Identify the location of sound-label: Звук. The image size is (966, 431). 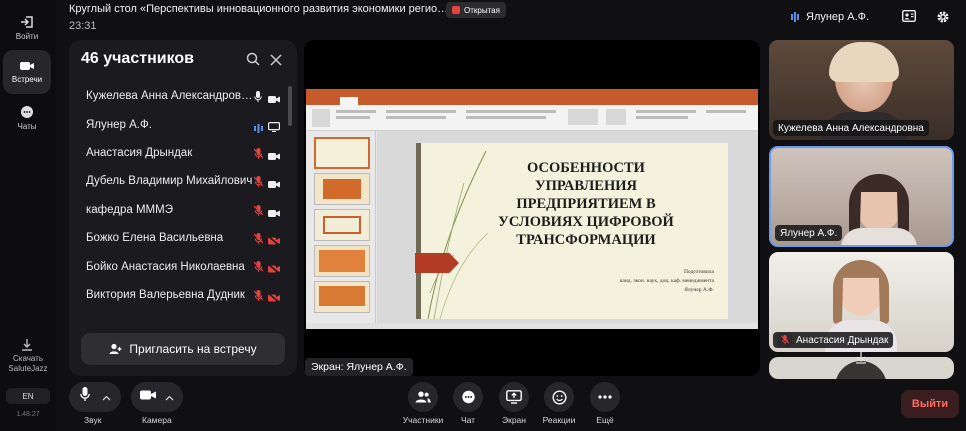
(93, 420).